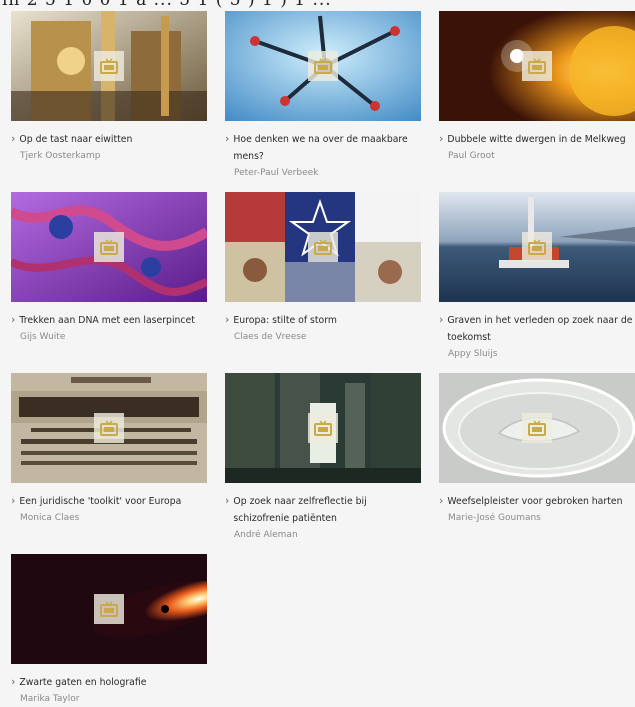  What do you see at coordinates (270, 337) in the screenshot?
I see `author-name: Claes de Vreese` at bounding box center [270, 337].